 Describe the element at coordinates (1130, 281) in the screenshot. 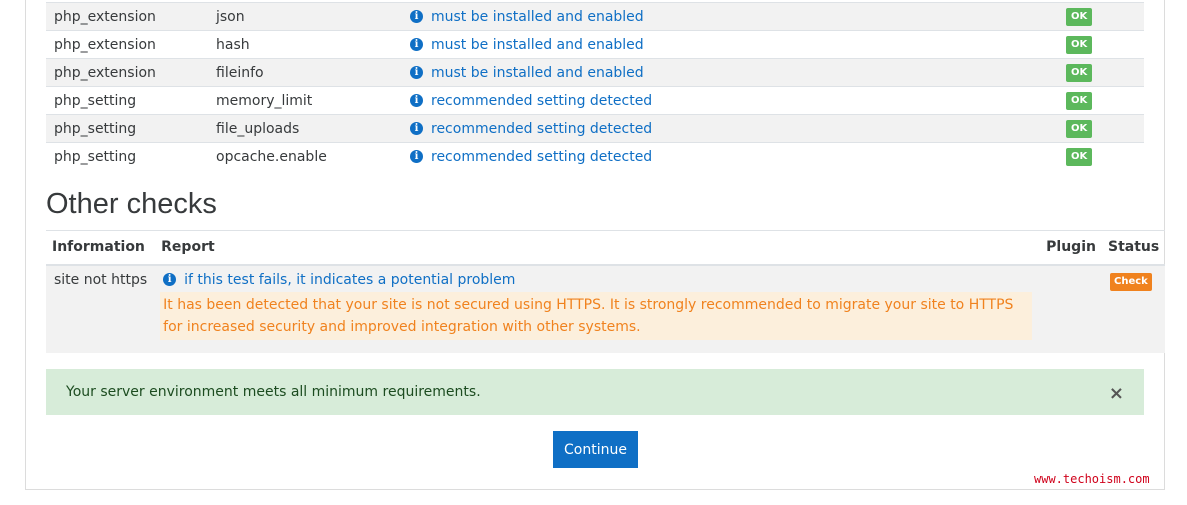

I see `status-badge: Check` at that location.